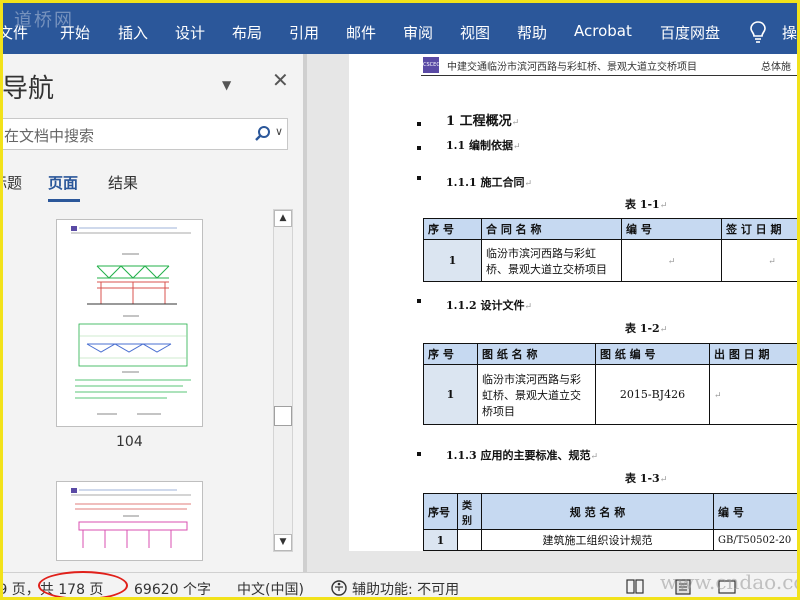 This screenshot has width=800, height=600. What do you see at coordinates (11, 182) in the screenshot?
I see `nav-tab-headings: 标题` at bounding box center [11, 182].